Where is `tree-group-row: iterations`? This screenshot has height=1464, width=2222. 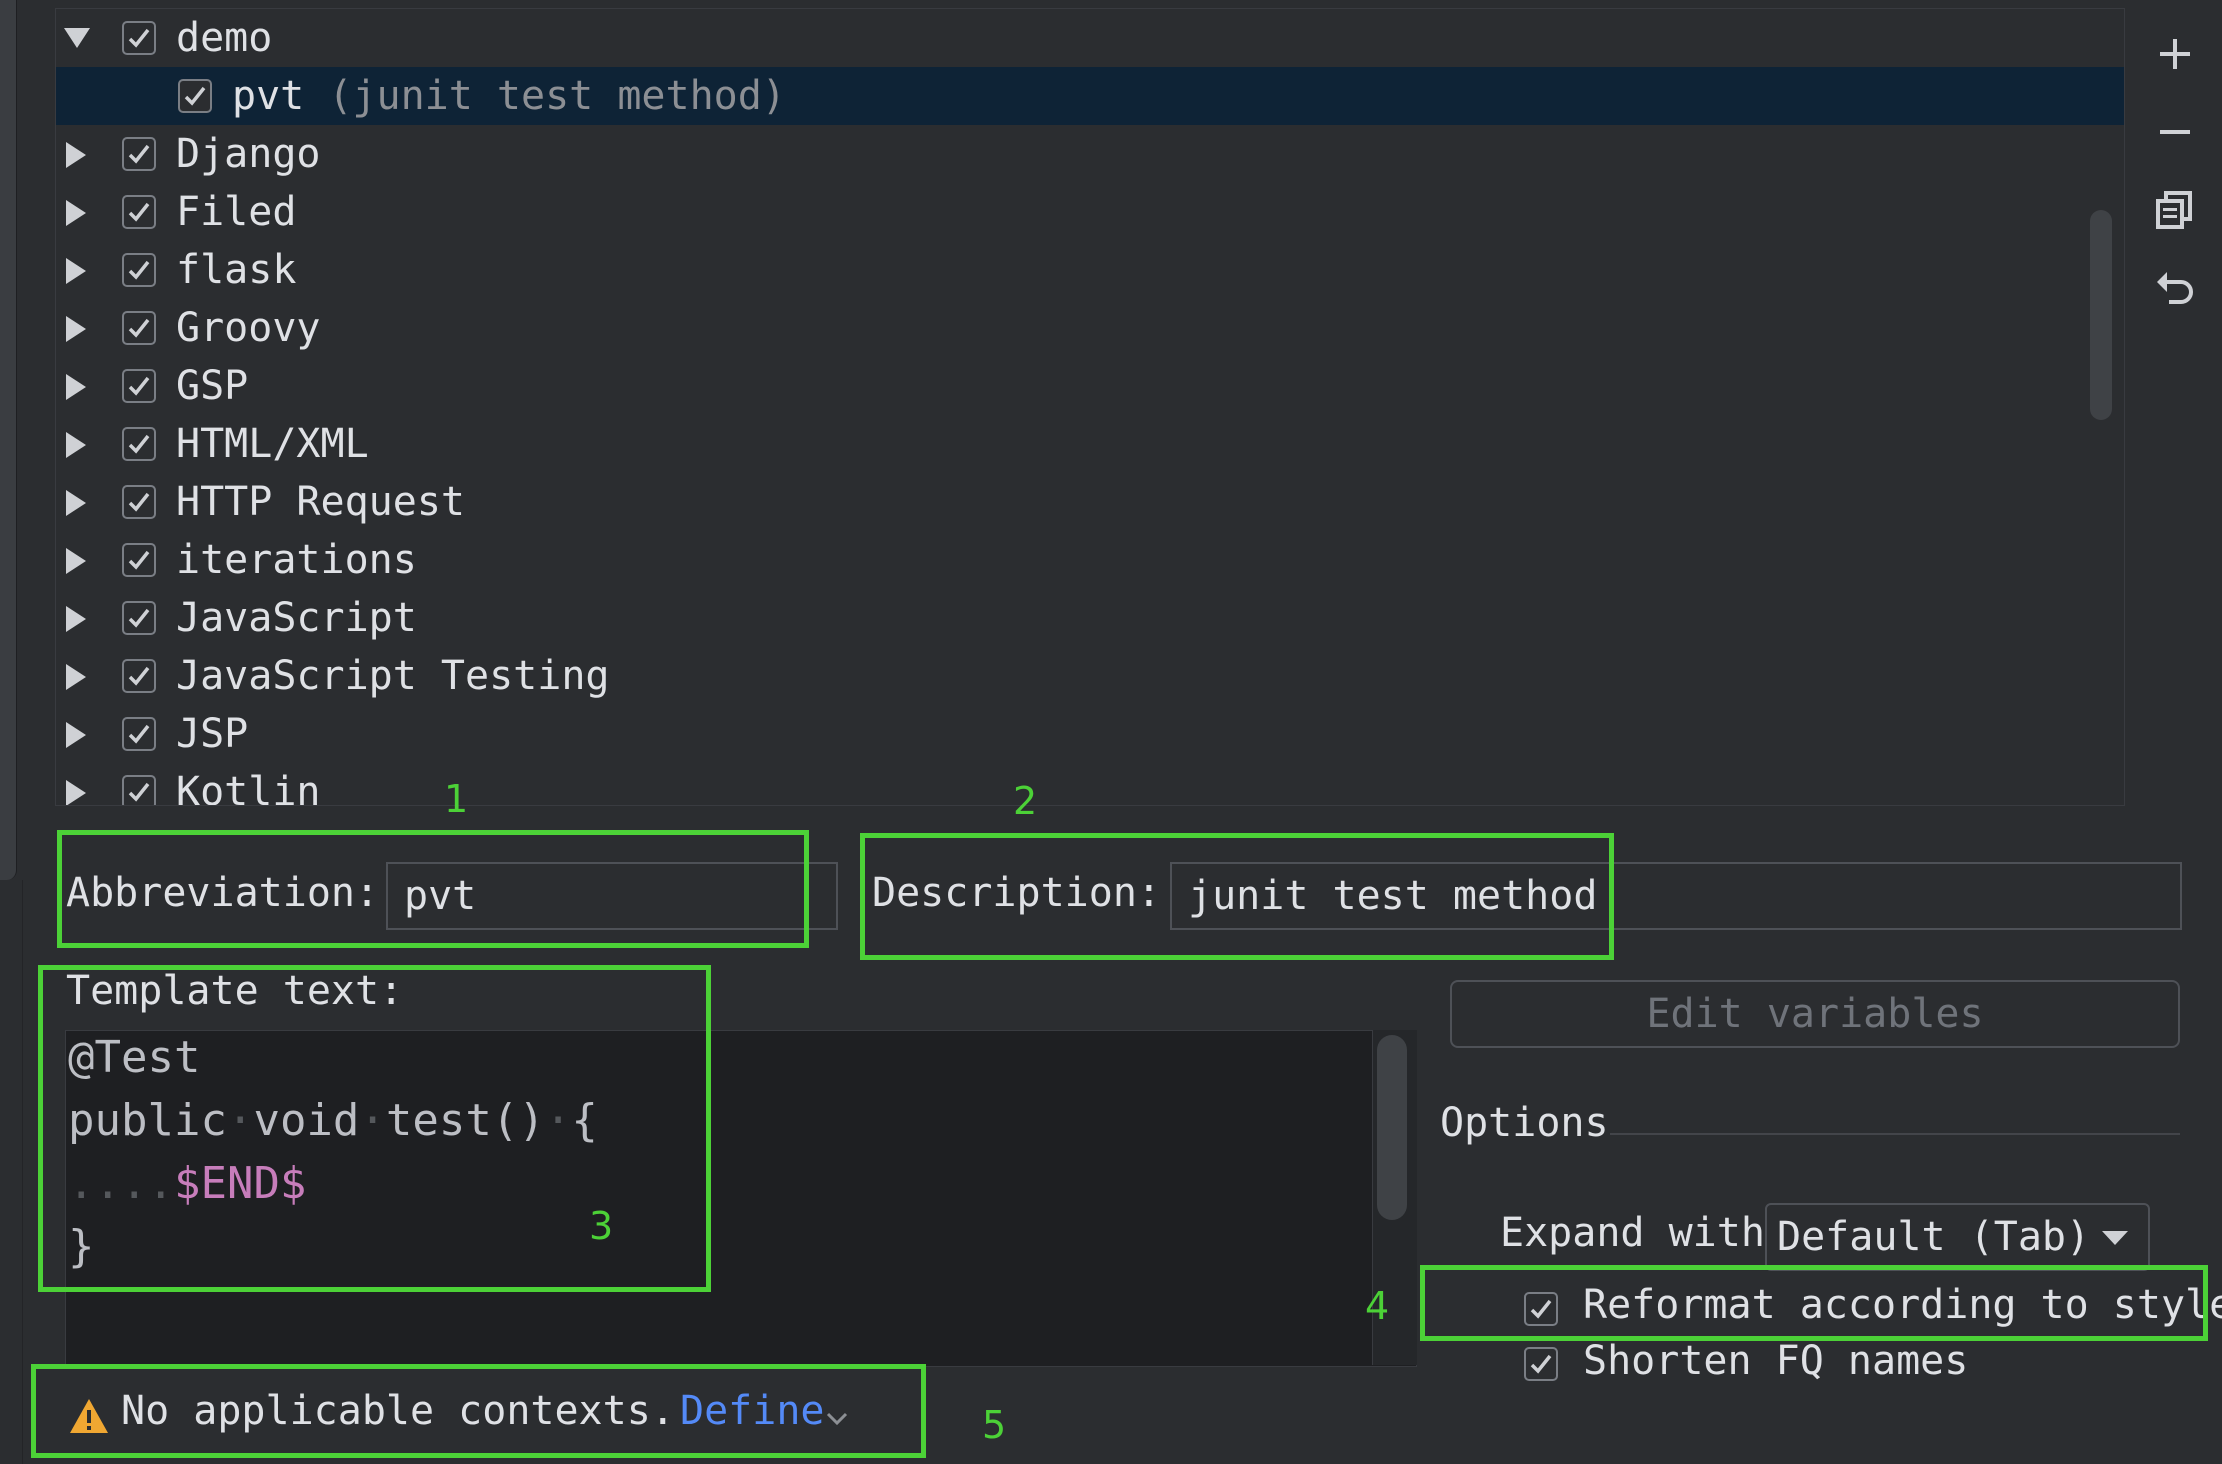
tree-group-row: iterations is located at coordinates (1090, 560).